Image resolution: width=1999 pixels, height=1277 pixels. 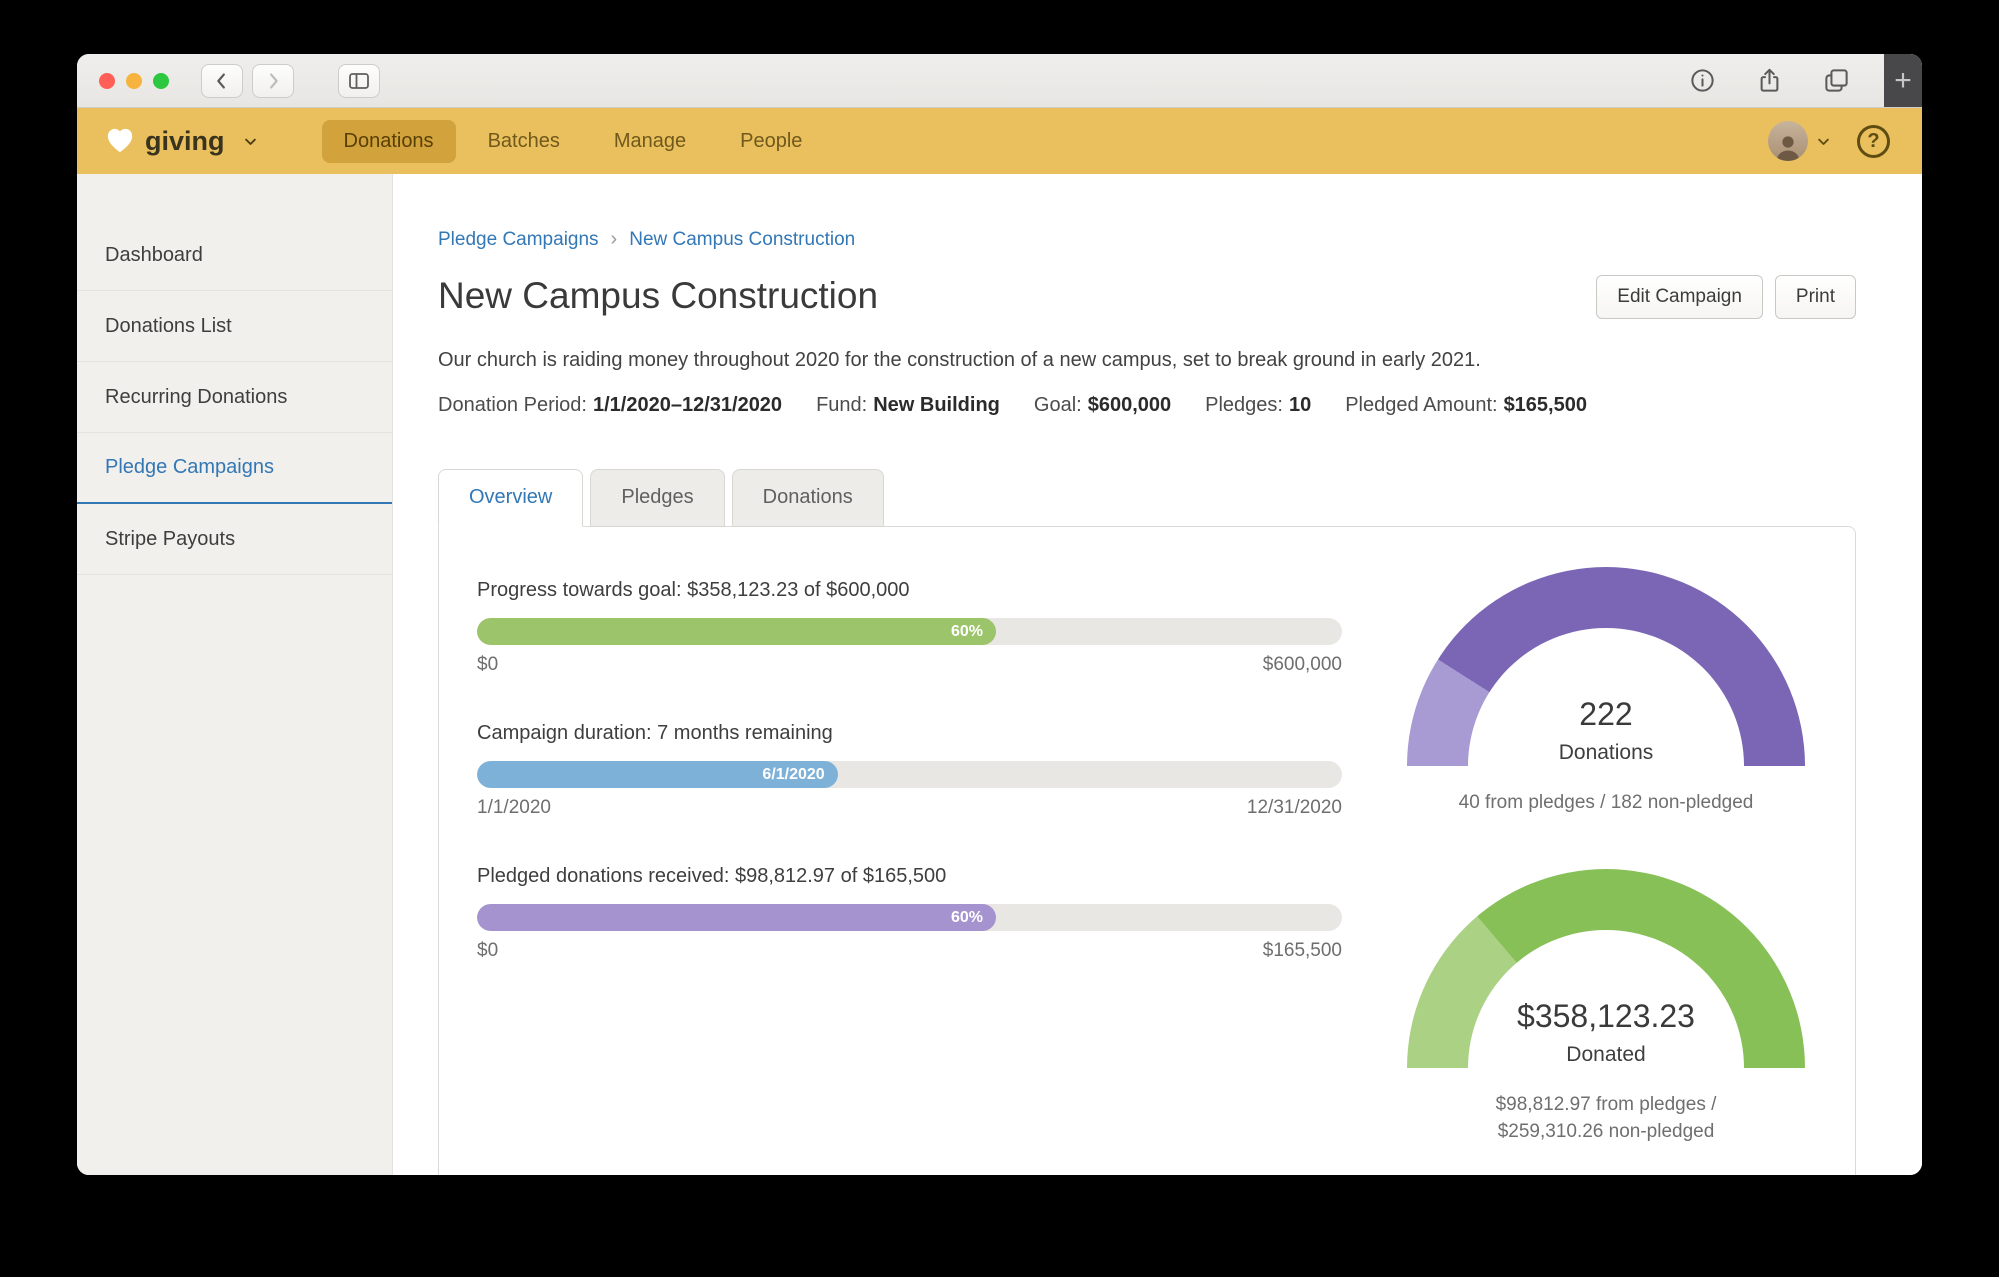 I want to click on page-info-icon, so click(x=1702, y=80).